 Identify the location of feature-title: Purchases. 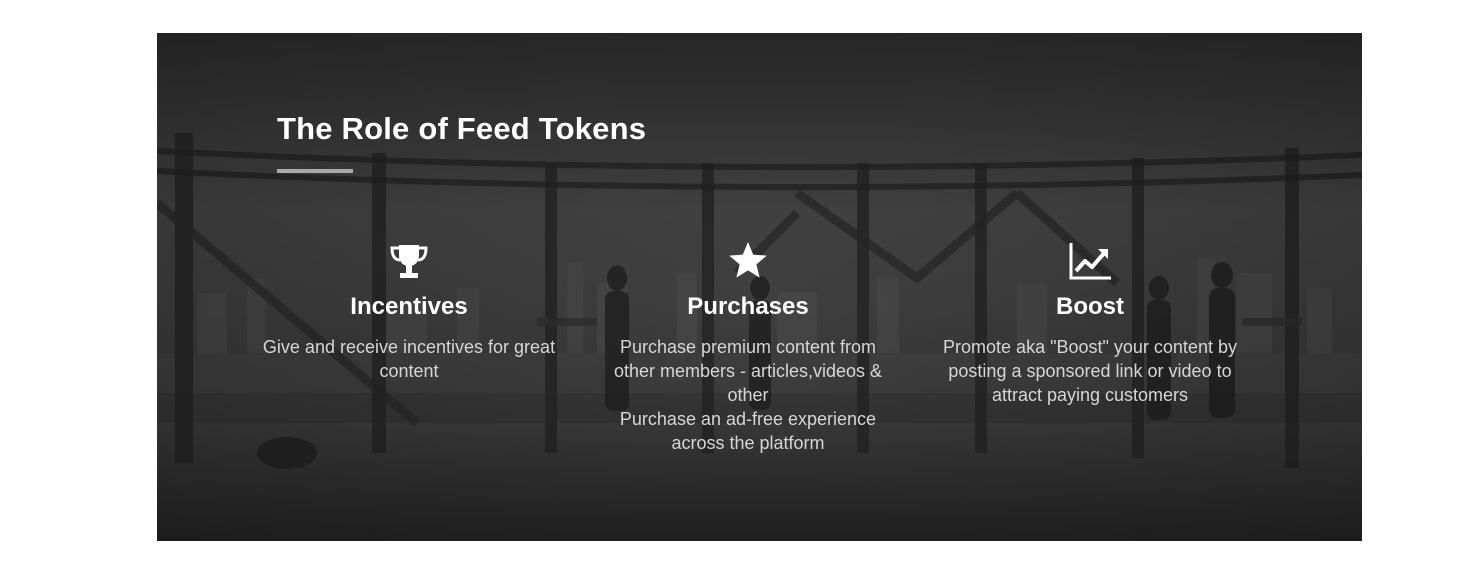
(748, 306).